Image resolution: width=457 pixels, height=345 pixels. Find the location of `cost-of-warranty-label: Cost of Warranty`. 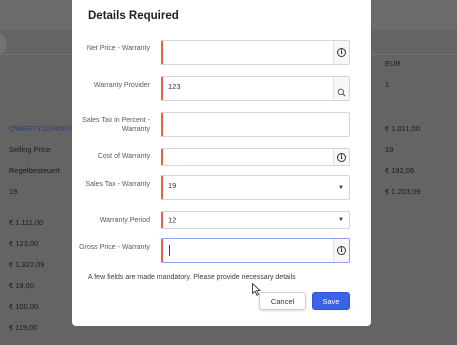

cost-of-warranty-label: Cost of Warranty is located at coordinates (123, 156).